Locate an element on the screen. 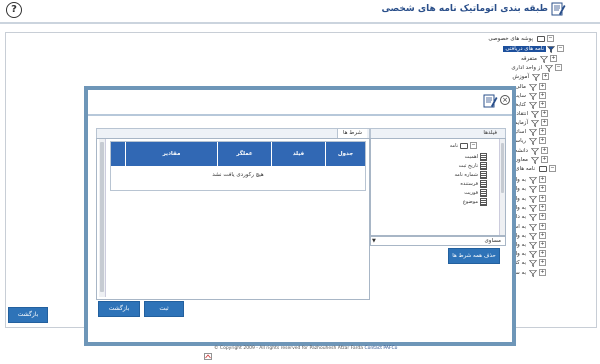  empty-message: هیچ رکوردی یافت نشد is located at coordinates (238, 175).